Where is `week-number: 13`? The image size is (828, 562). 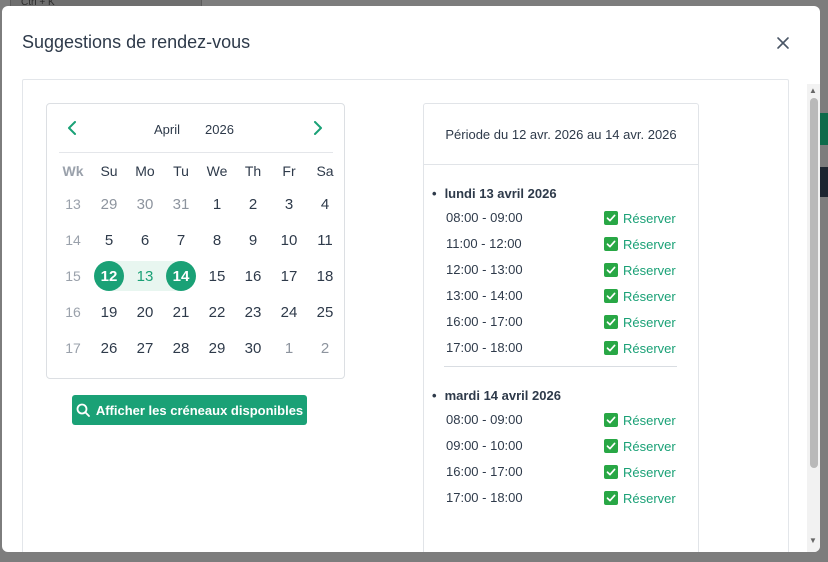
week-number: 13 is located at coordinates (73, 204).